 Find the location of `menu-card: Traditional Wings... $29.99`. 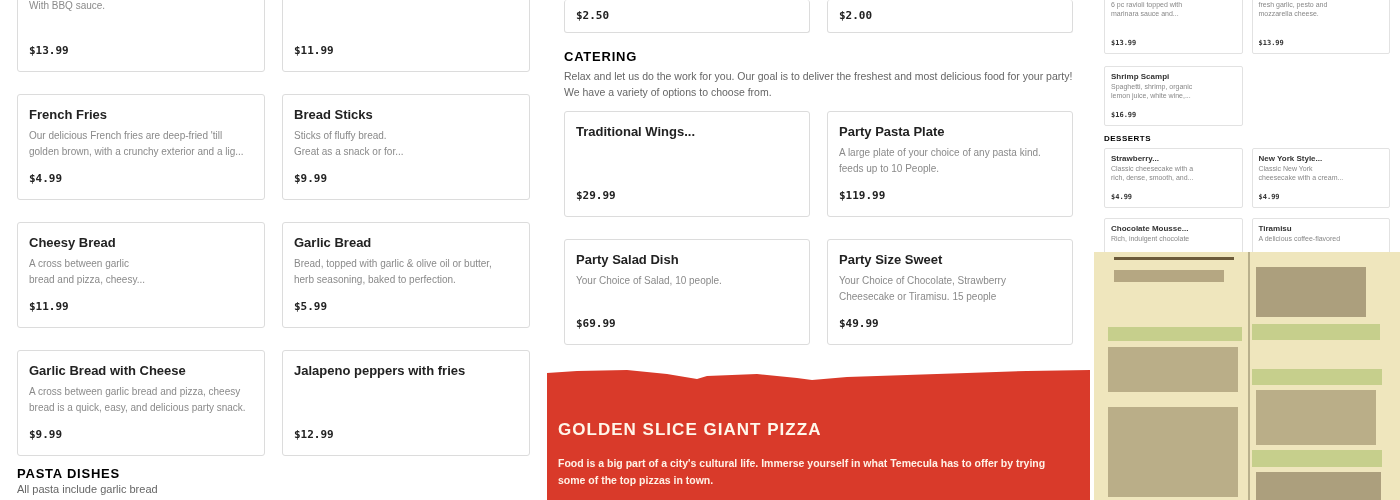

menu-card: Traditional Wings... $29.99 is located at coordinates (687, 164).